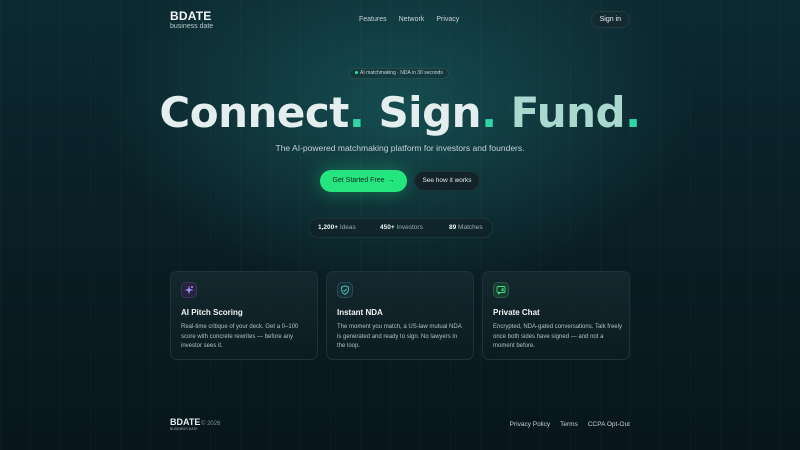 The width and height of the screenshot is (800, 450). I want to click on stat-label: Matches, so click(470, 227).